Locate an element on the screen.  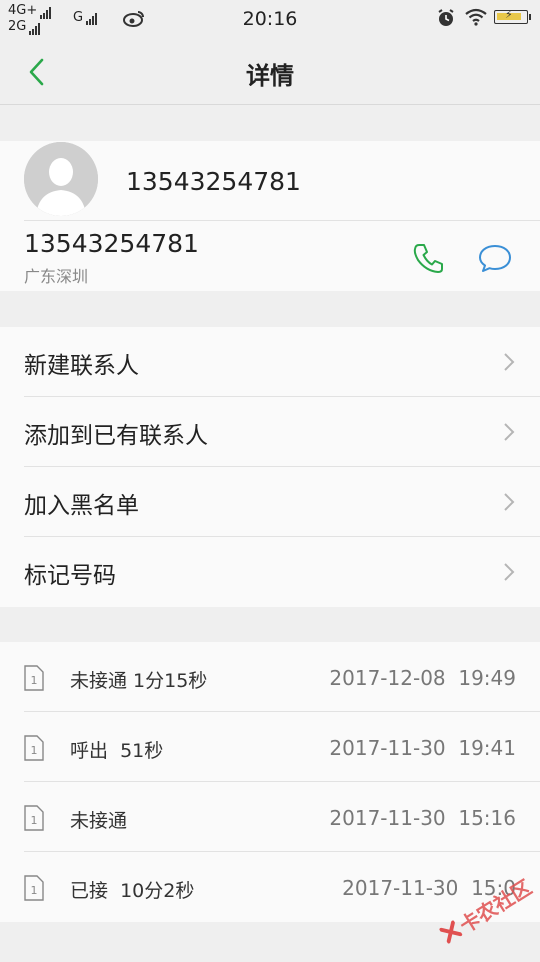
call-log-item: 1 未接通 2017-11-30 15:16 is located at coordinates (270, 817).